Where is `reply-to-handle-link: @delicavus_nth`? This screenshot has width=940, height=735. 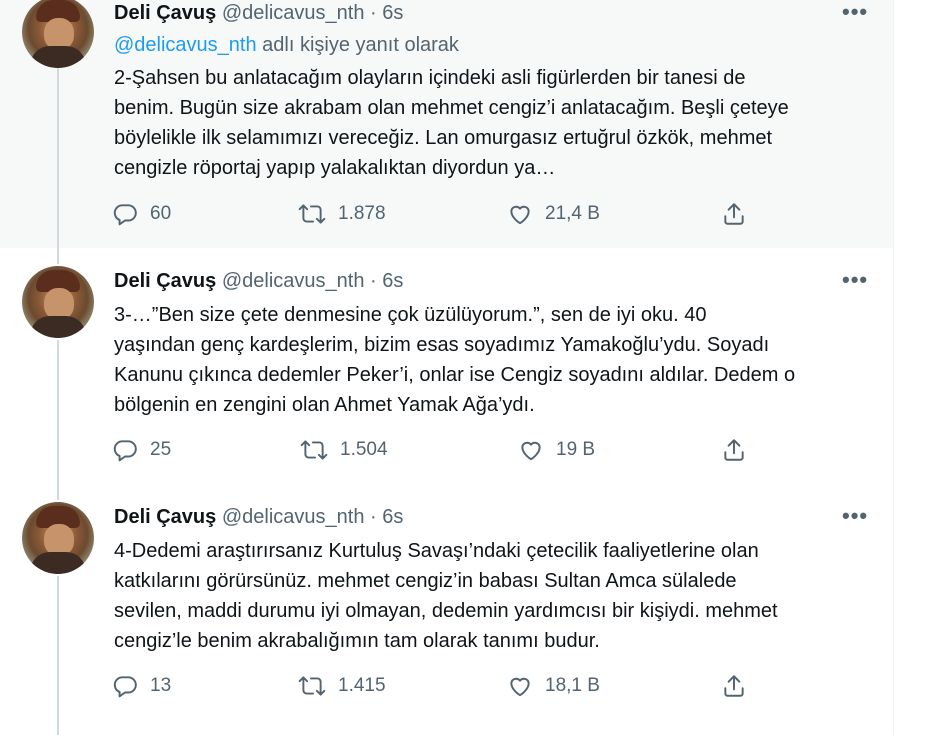 reply-to-handle-link: @delicavus_nth is located at coordinates (185, 45).